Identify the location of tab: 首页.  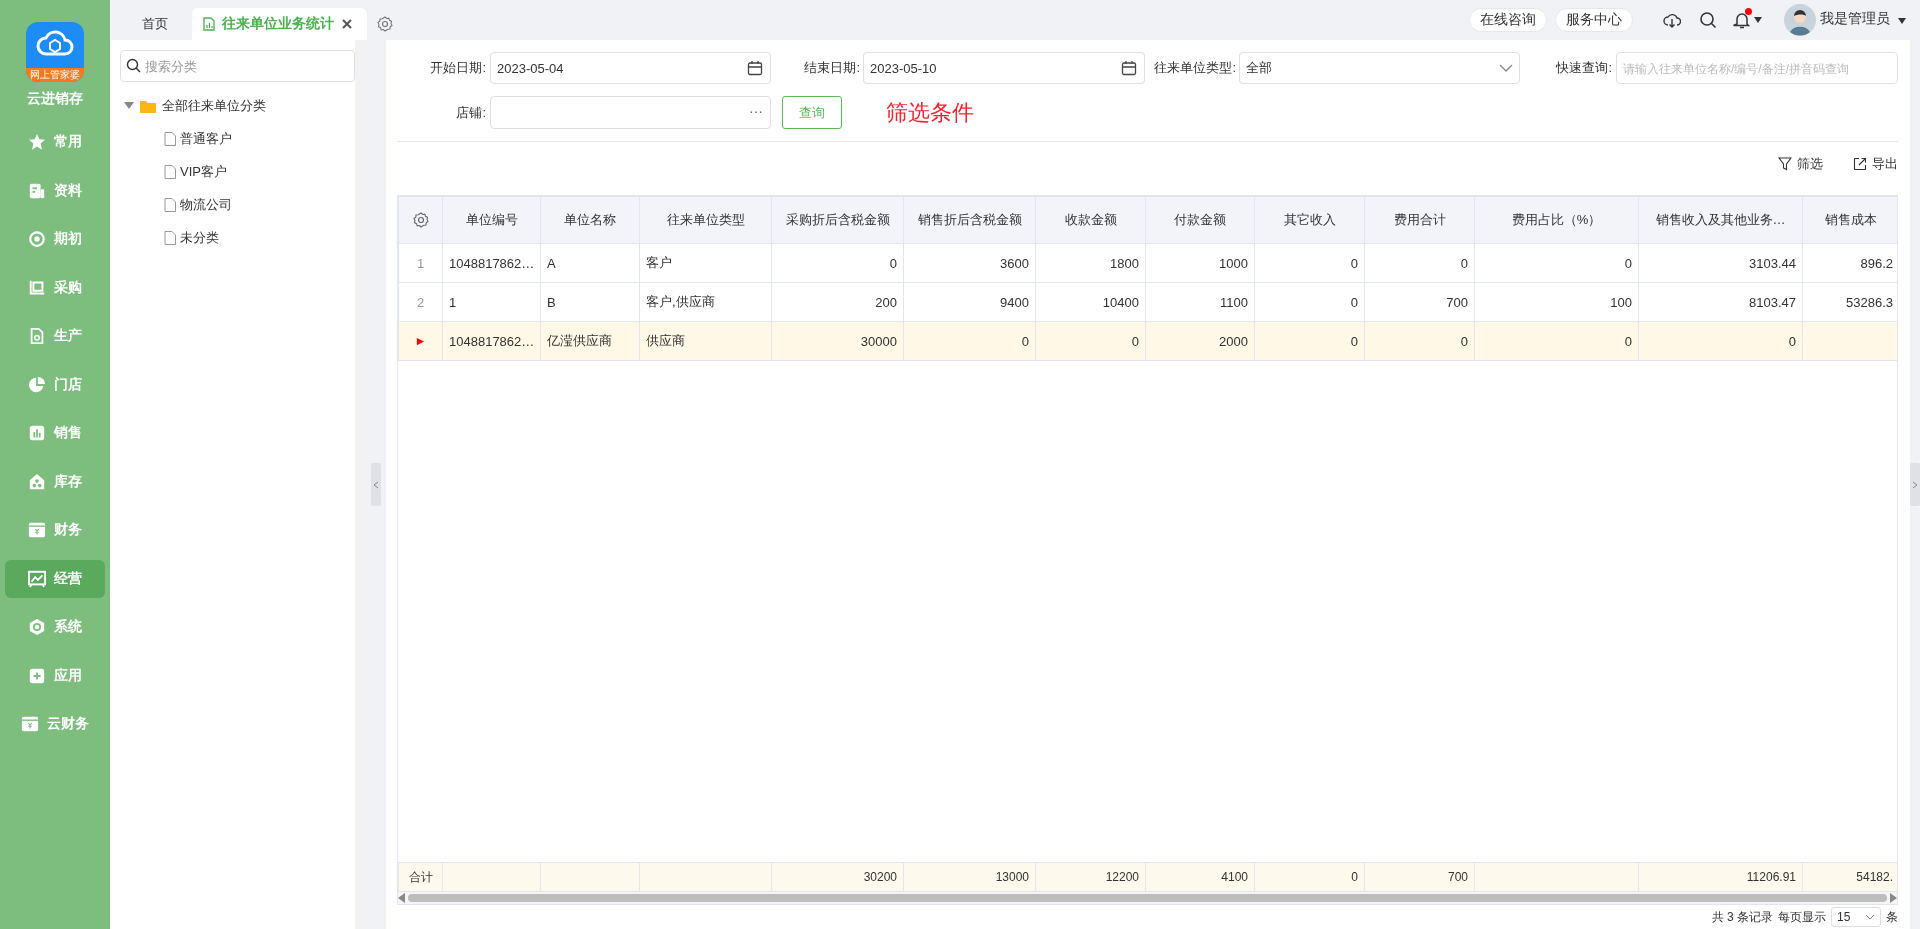
(155, 24).